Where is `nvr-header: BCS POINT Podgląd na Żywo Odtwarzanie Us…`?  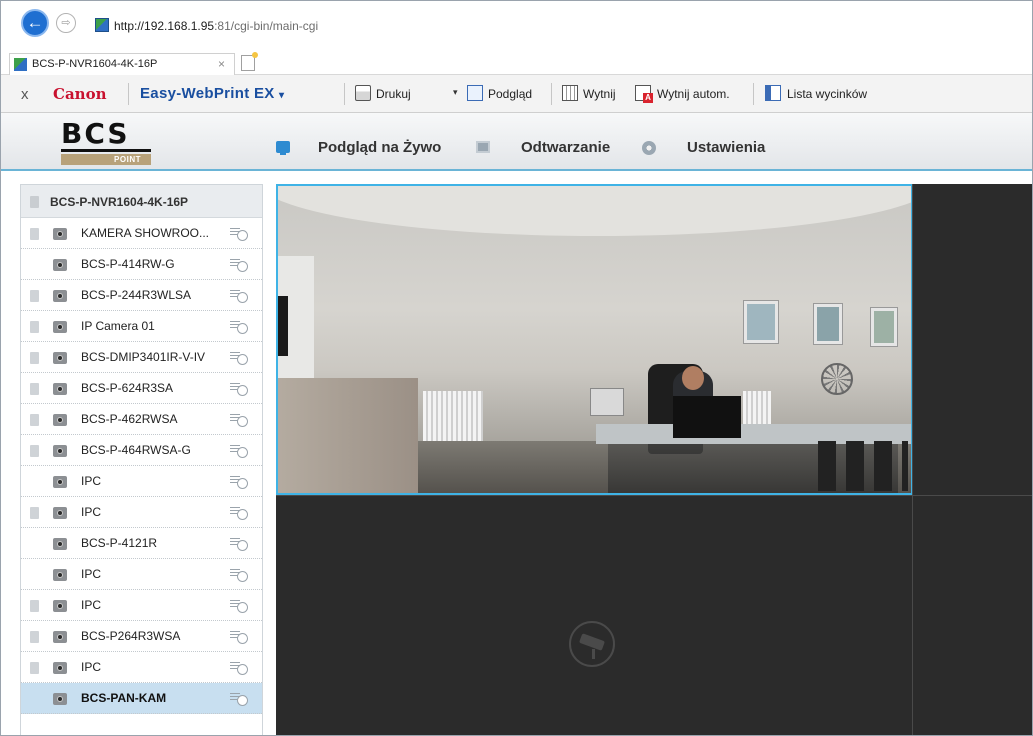
nvr-header: BCS POINT Podgląd na Żywo Odtwarzanie Us… is located at coordinates (516, 142).